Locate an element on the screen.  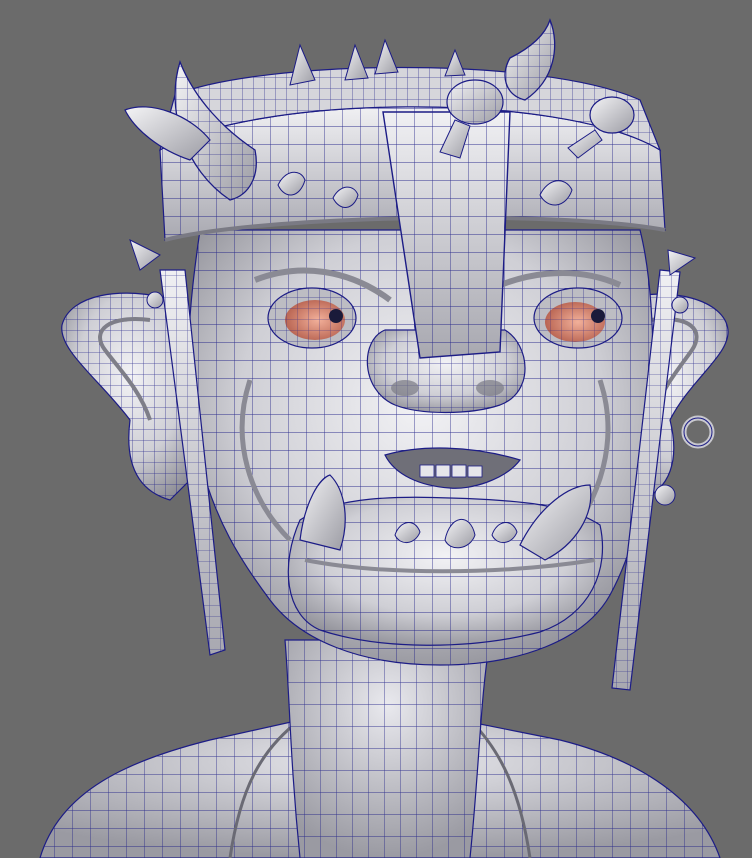
right-eye is located at coordinates (578, 318).